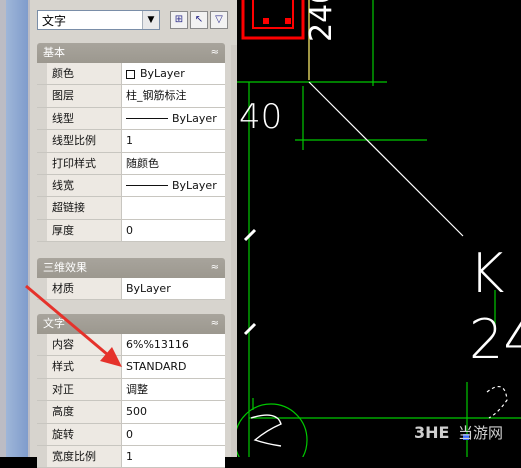 The width and height of the screenshot is (521, 468). I want to click on palette-title-strip, so click(15, 228).